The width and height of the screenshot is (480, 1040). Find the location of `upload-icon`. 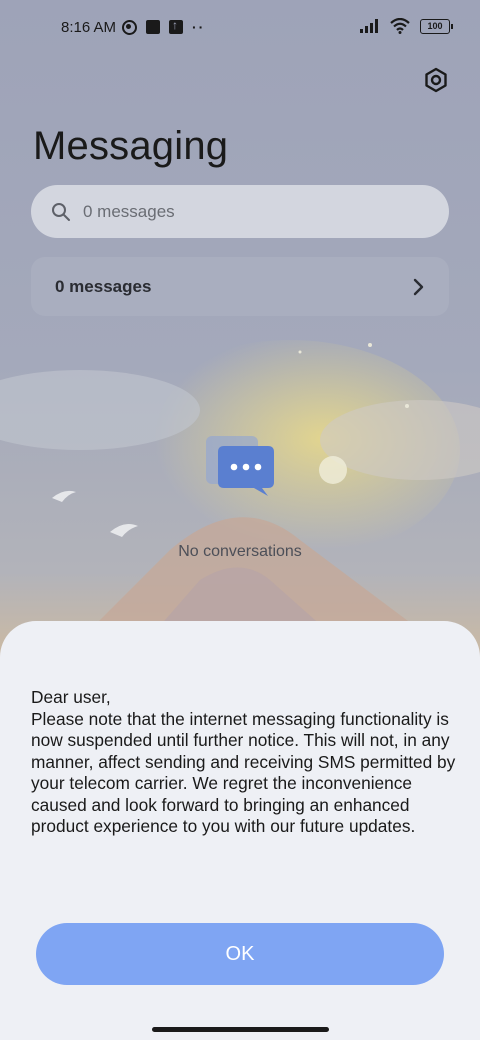

upload-icon is located at coordinates (176, 26).